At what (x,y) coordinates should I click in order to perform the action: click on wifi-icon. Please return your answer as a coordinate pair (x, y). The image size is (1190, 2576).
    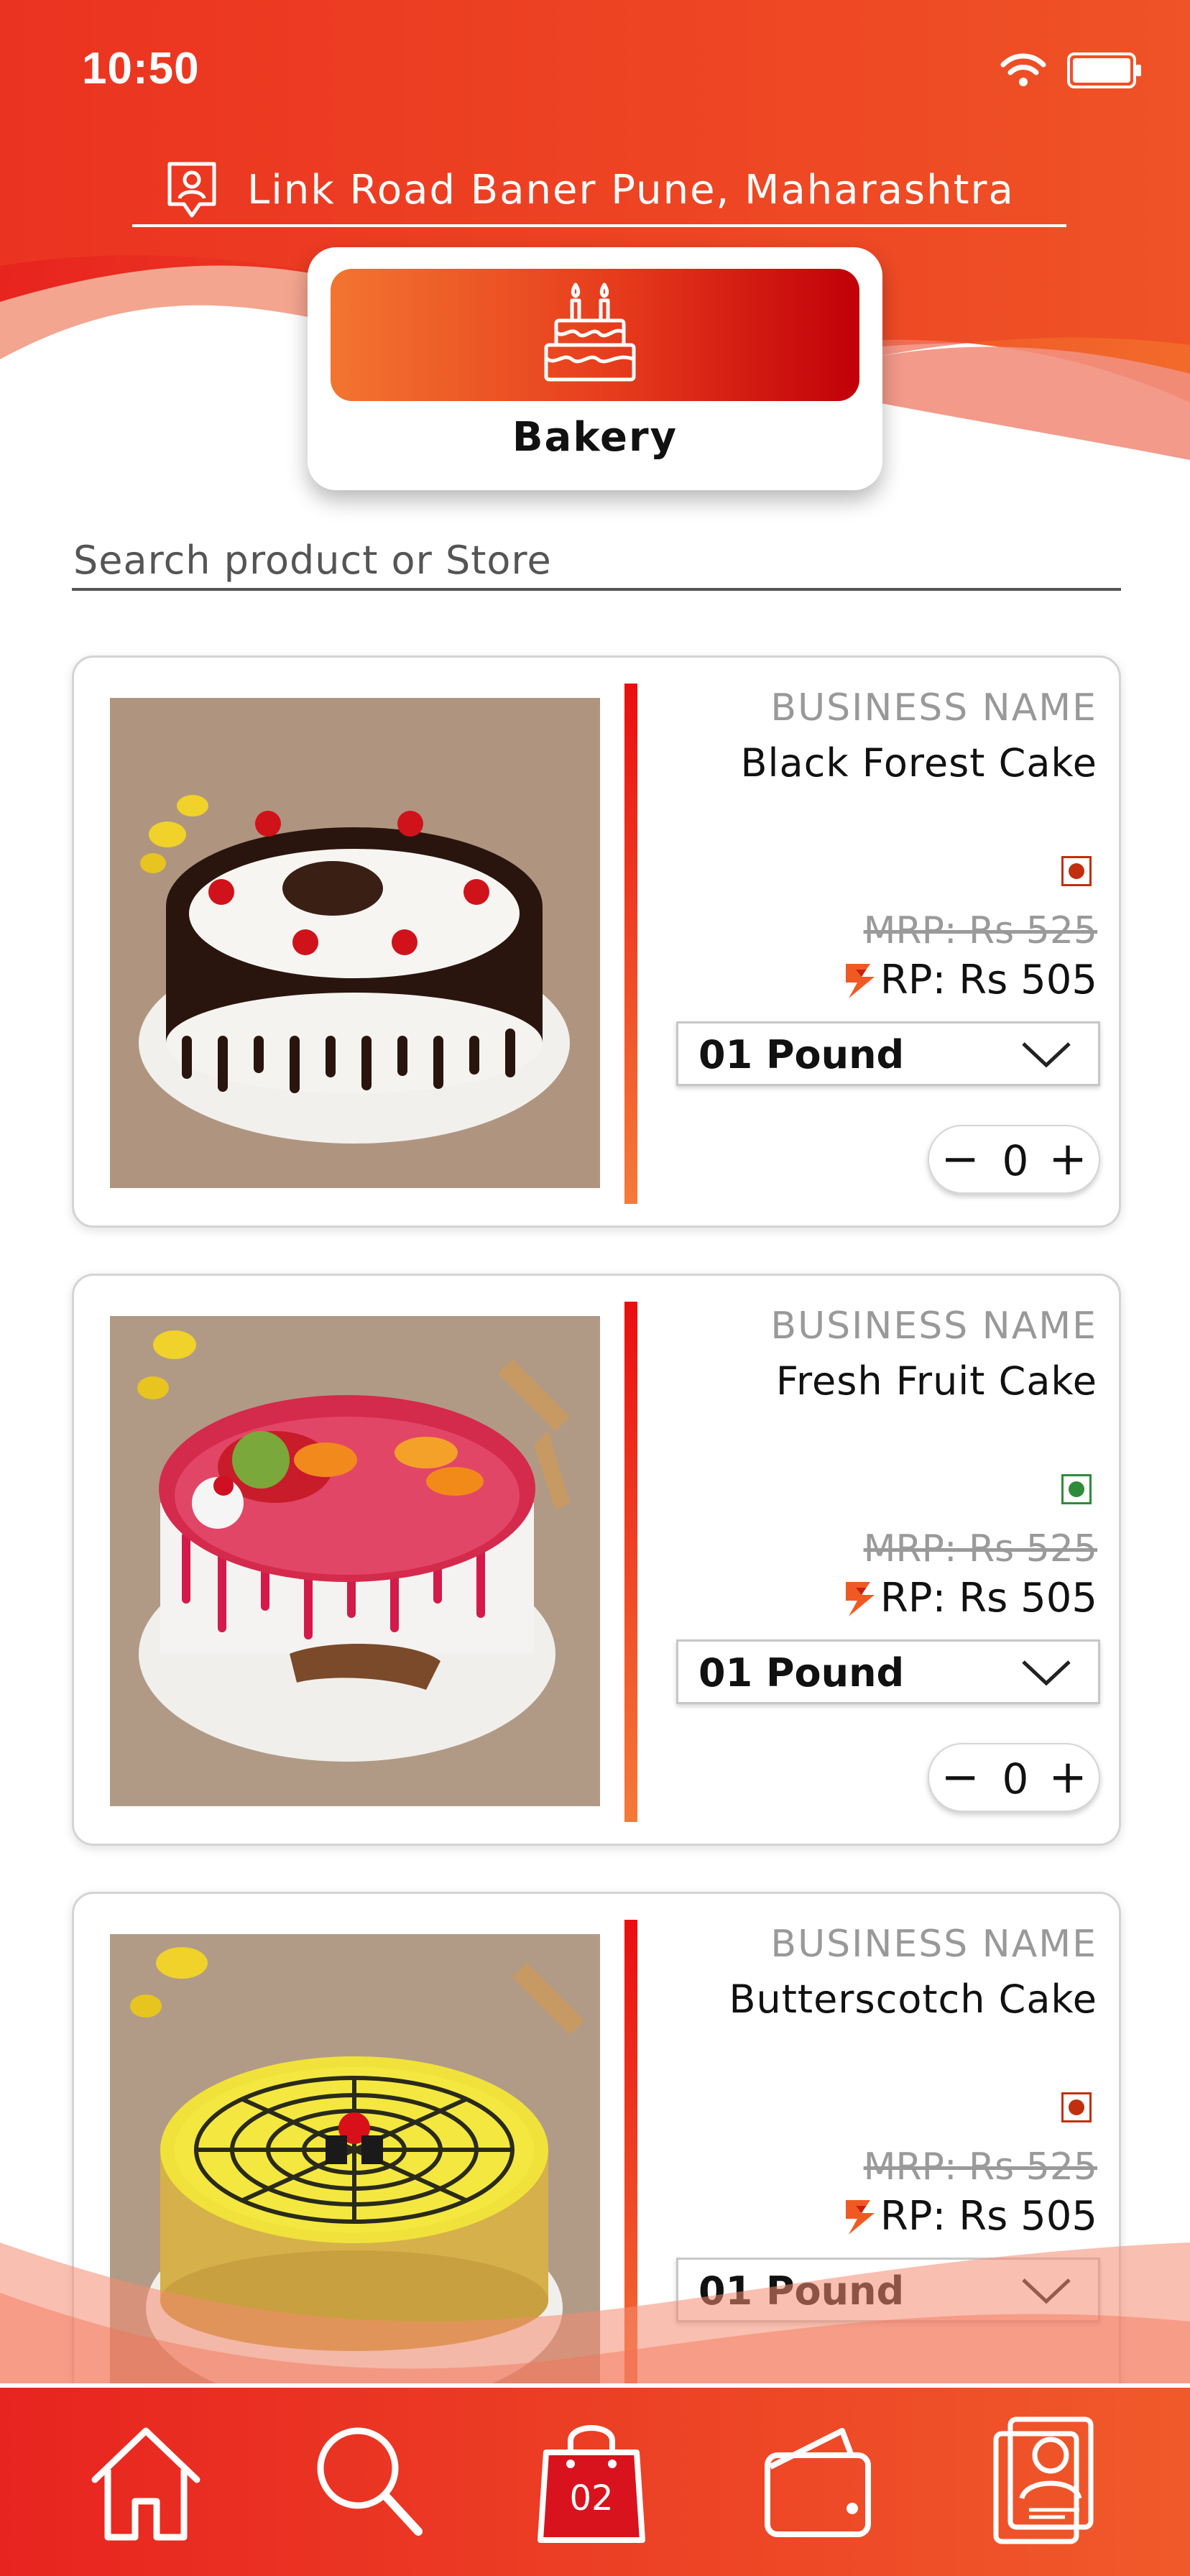
    Looking at the image, I should click on (1023, 69).